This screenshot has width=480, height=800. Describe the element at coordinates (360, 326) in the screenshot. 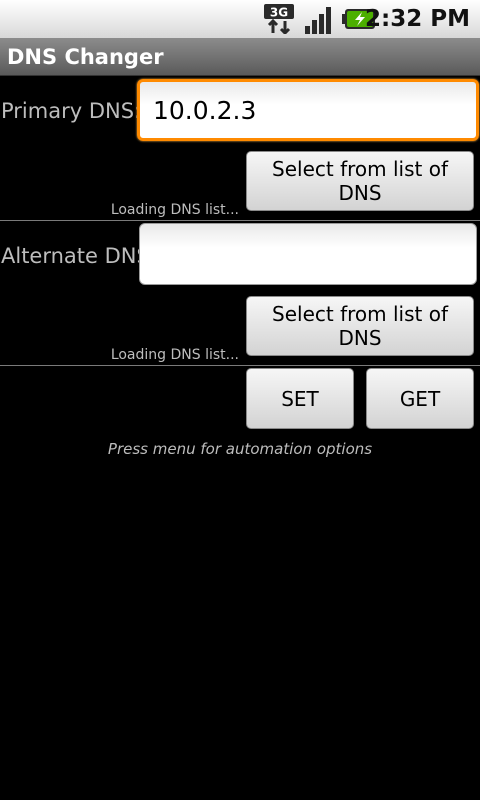

I see `alternate-select-dns-button: Select from list of DNS` at that location.